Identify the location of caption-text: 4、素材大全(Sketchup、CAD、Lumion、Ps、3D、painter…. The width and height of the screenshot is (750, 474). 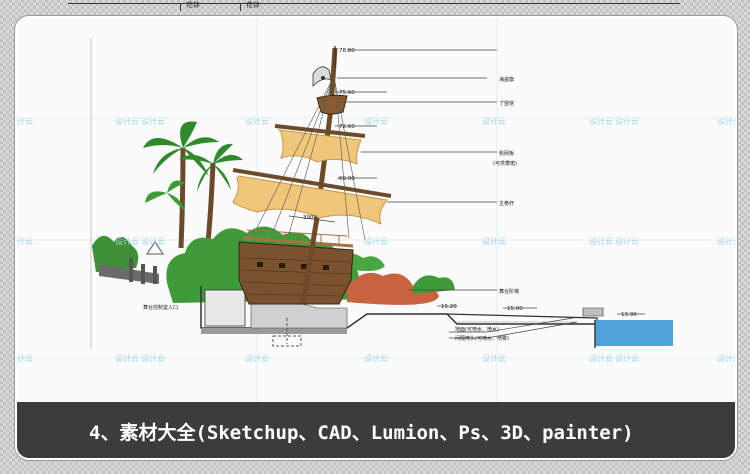
(361, 433).